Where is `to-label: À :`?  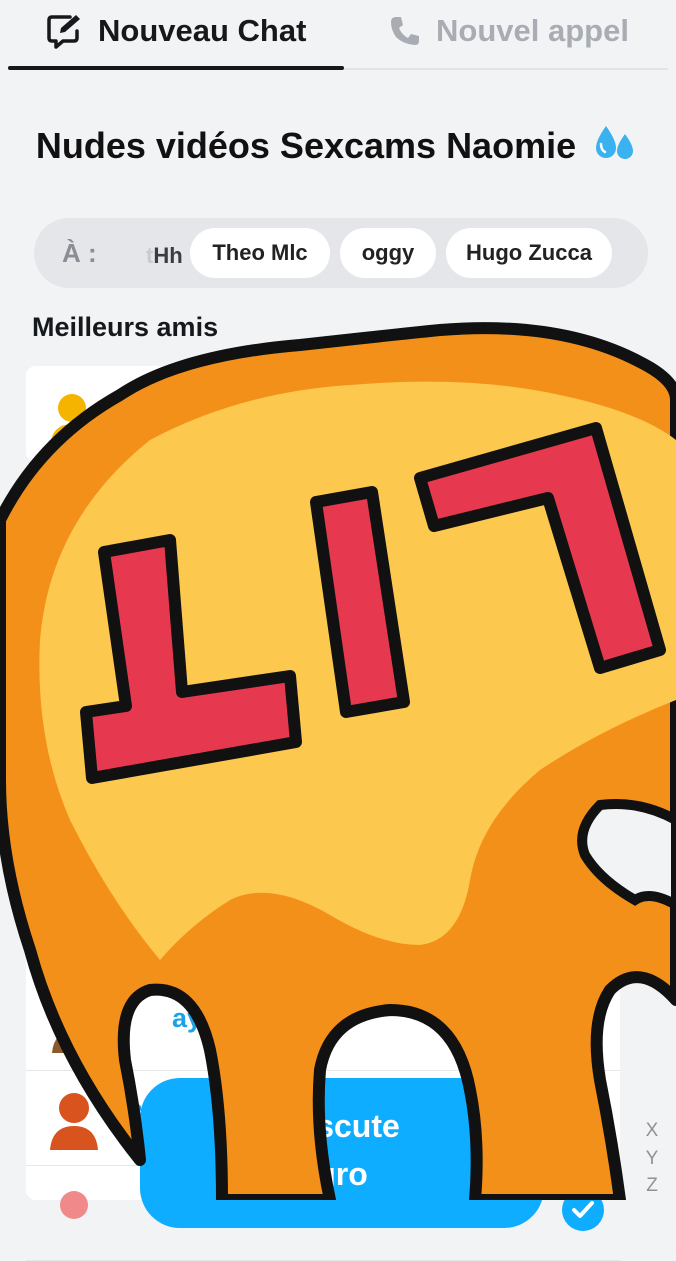
to-label: À : is located at coordinates (79, 253).